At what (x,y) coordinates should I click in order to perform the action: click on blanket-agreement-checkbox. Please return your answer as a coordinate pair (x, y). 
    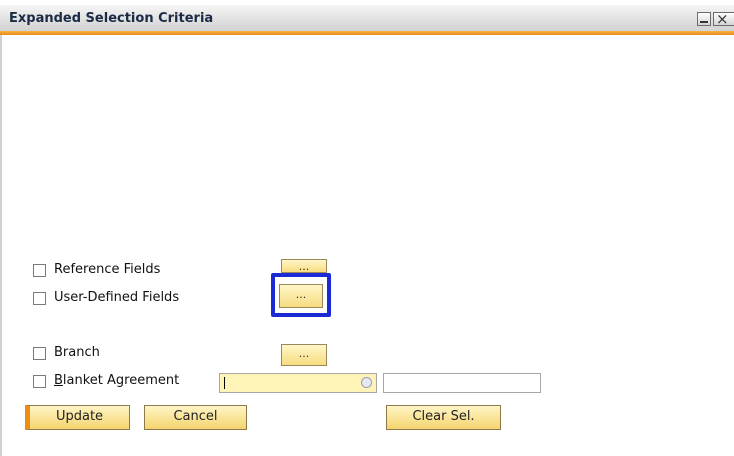
    Looking at the image, I should click on (39, 381).